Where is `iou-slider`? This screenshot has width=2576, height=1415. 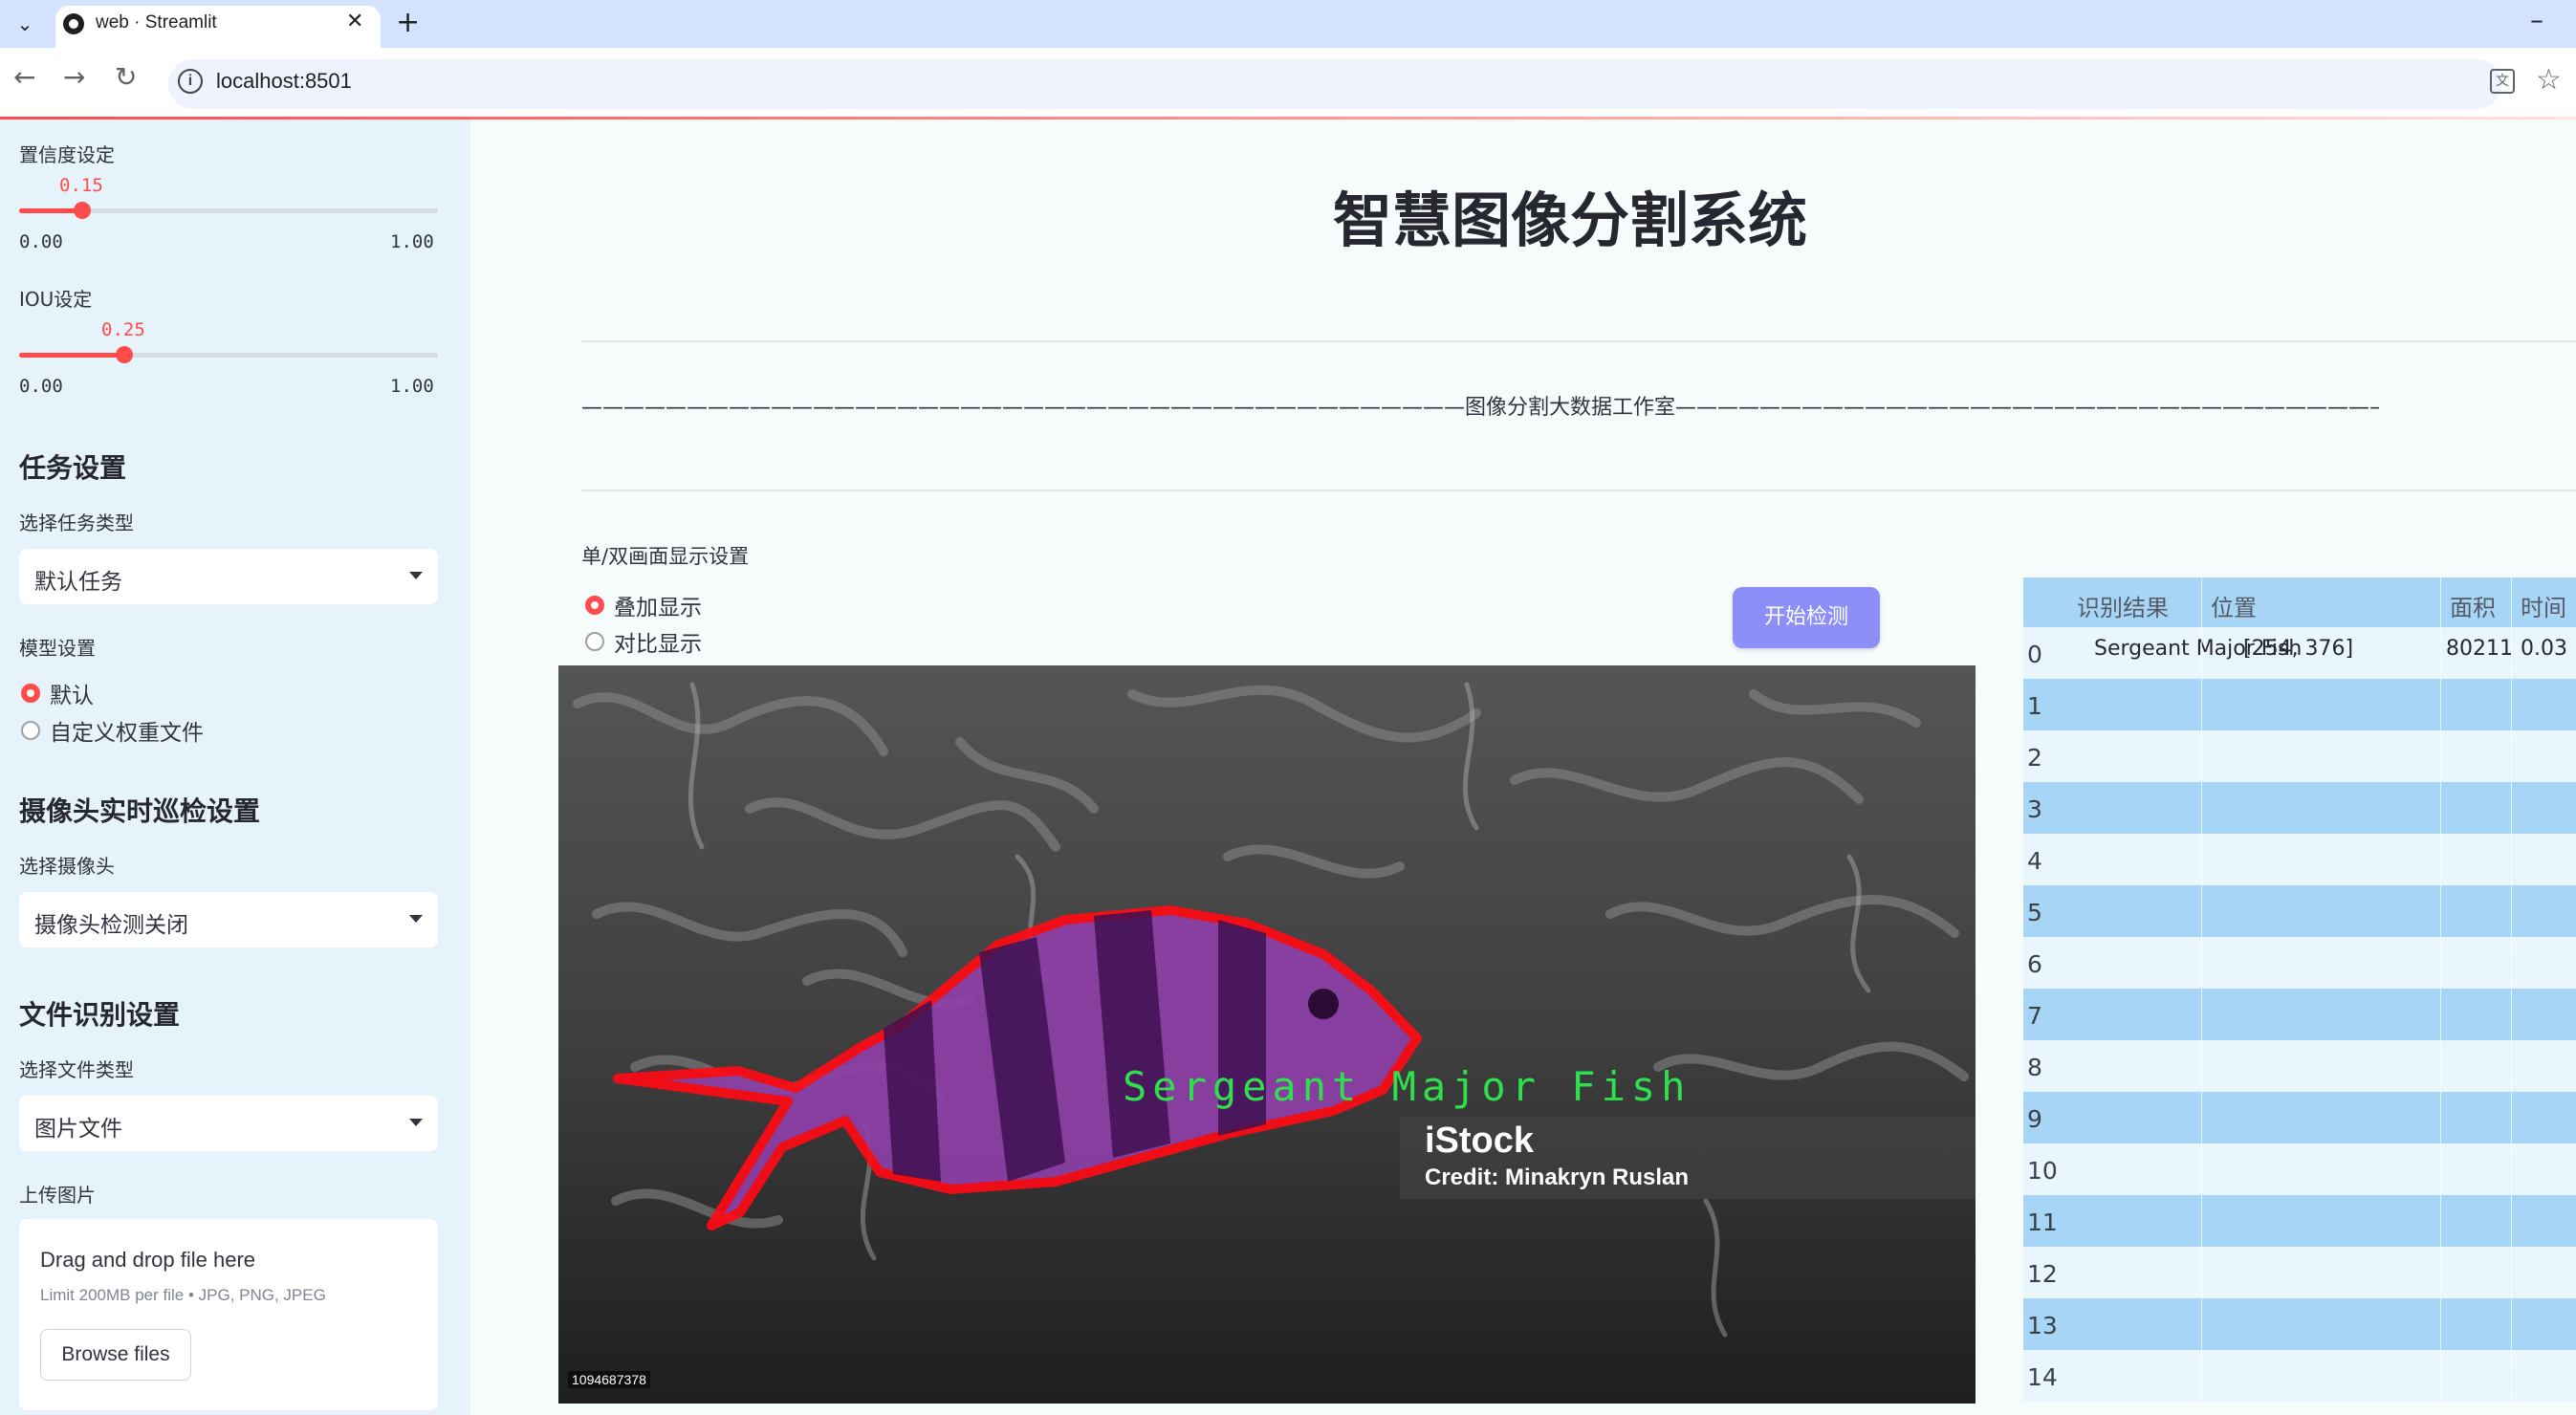
iou-slider is located at coordinates (228, 354).